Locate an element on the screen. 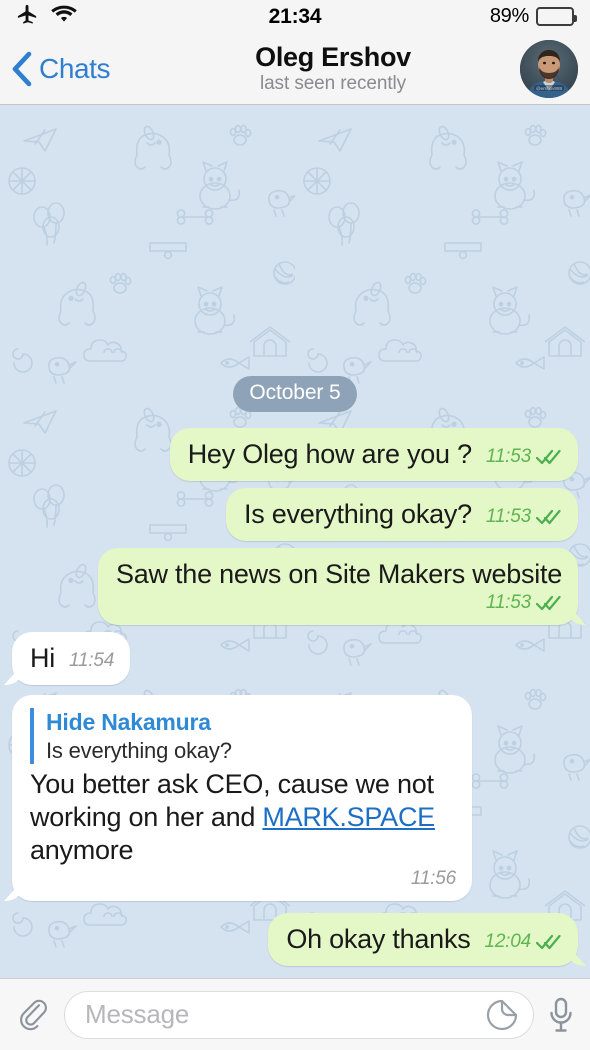  airplane-mode-icon is located at coordinates (27, 17).